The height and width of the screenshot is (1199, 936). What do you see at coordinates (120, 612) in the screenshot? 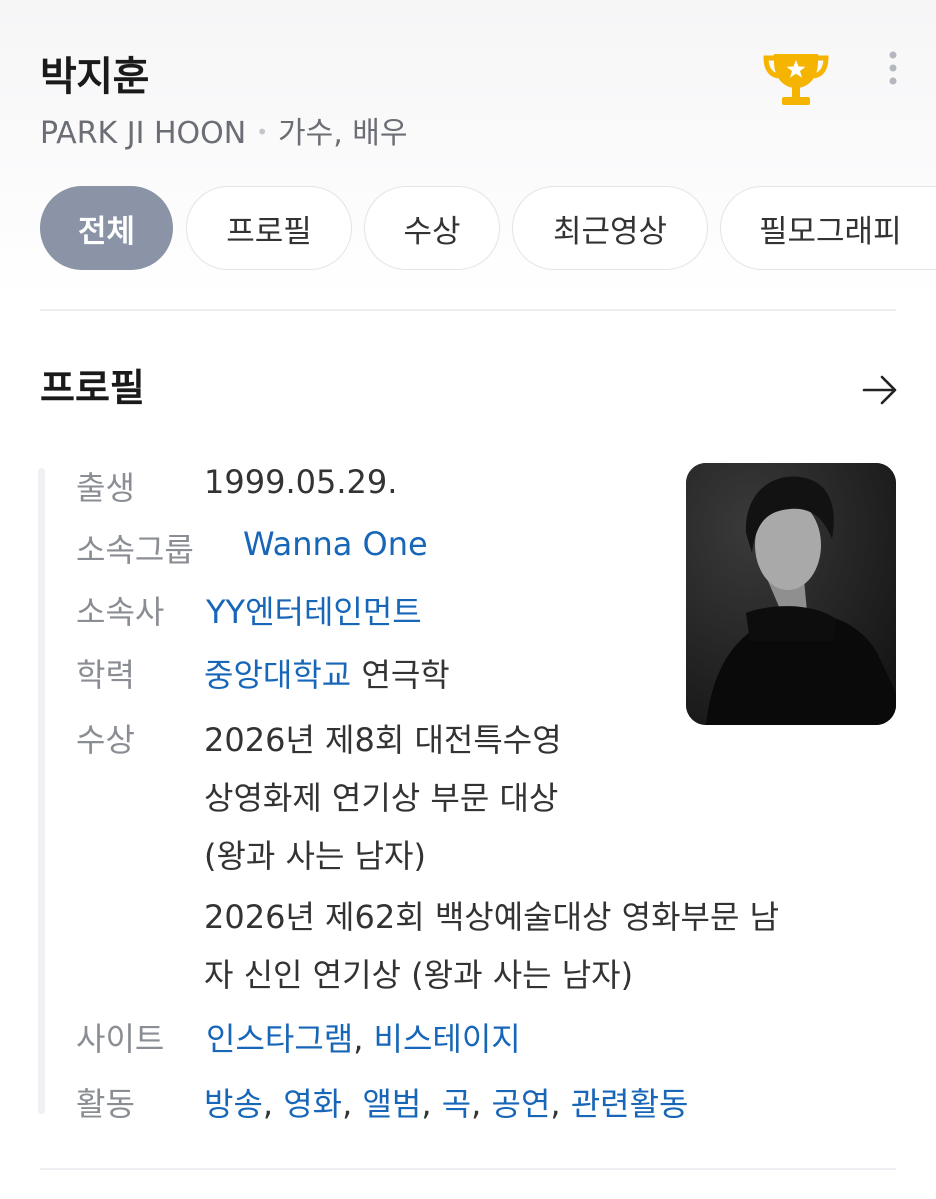
I see `agency-label: 소속사` at bounding box center [120, 612].